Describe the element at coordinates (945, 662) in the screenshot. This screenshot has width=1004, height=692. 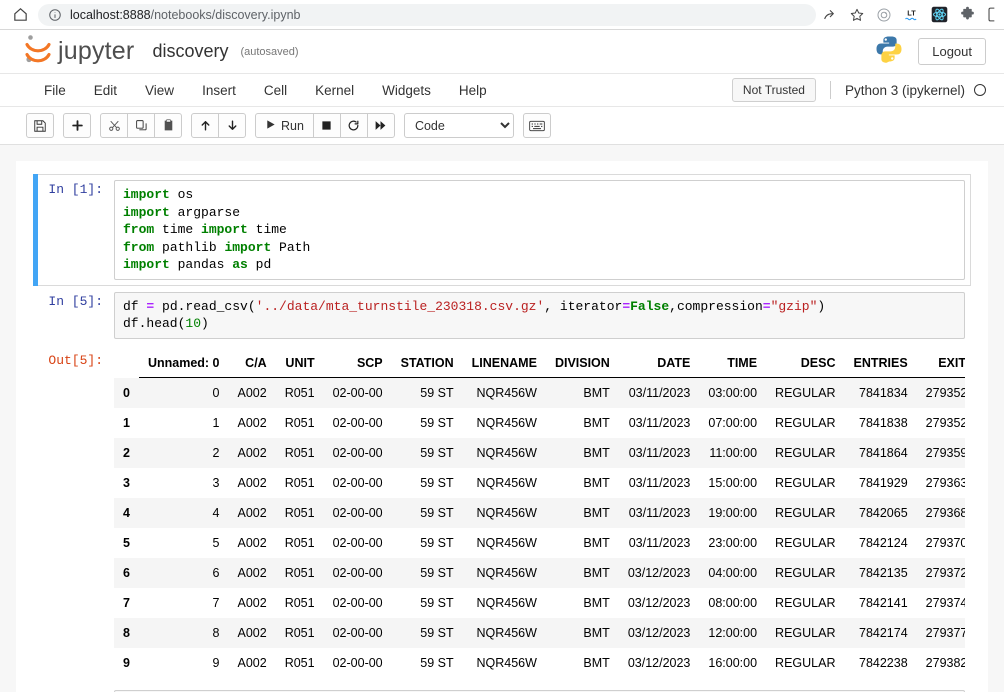
I see `table-cell: 2793823` at that location.